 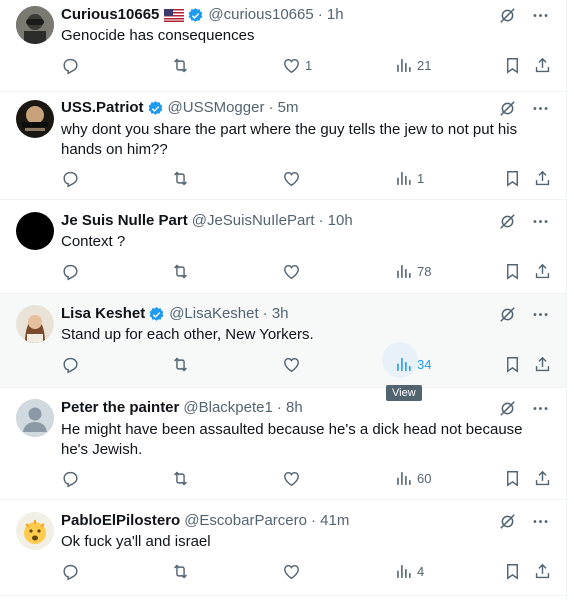 What do you see at coordinates (93, 241) in the screenshot?
I see `tweet-text: Context ?` at bounding box center [93, 241].